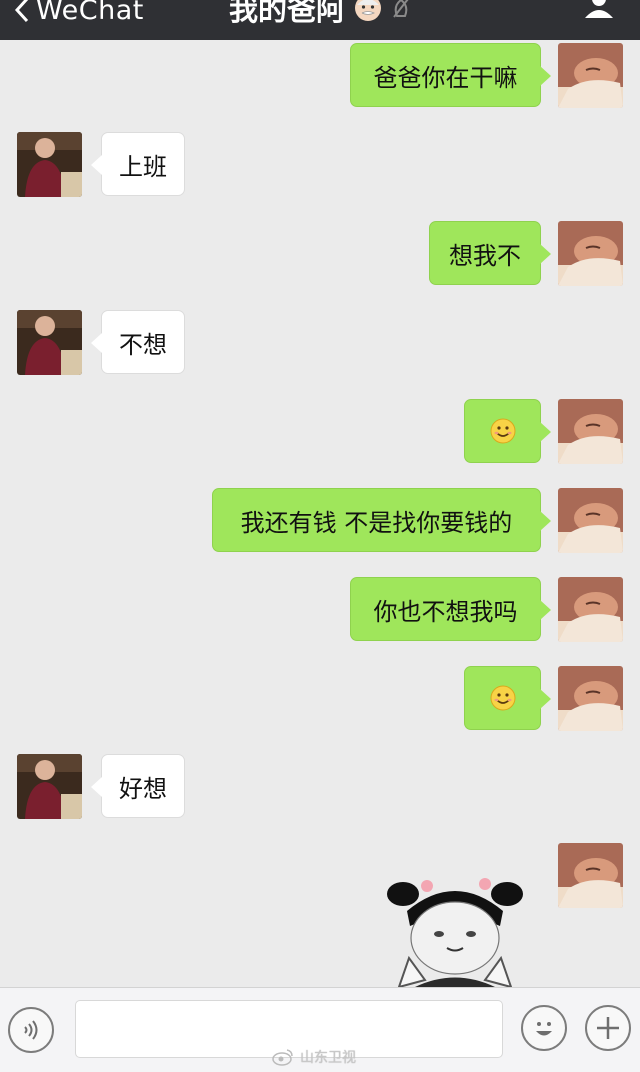 The width and height of the screenshot is (640, 1072). What do you see at coordinates (381, 520) in the screenshot?
I see `sent-message-bubble: 我还有钱 不是找你要钱的` at bounding box center [381, 520].